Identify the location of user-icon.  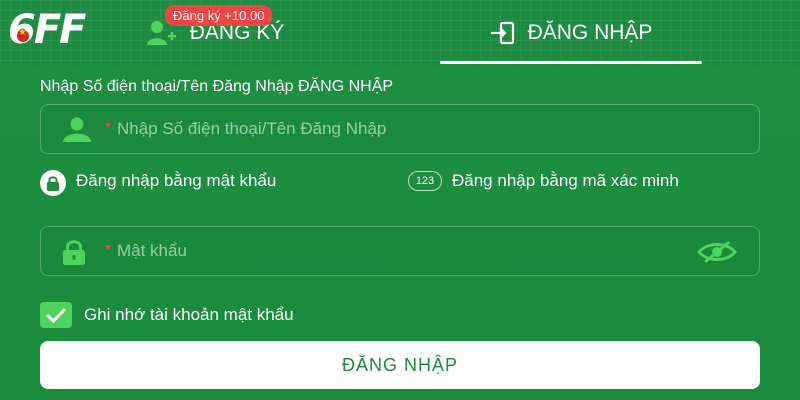
(77, 129).